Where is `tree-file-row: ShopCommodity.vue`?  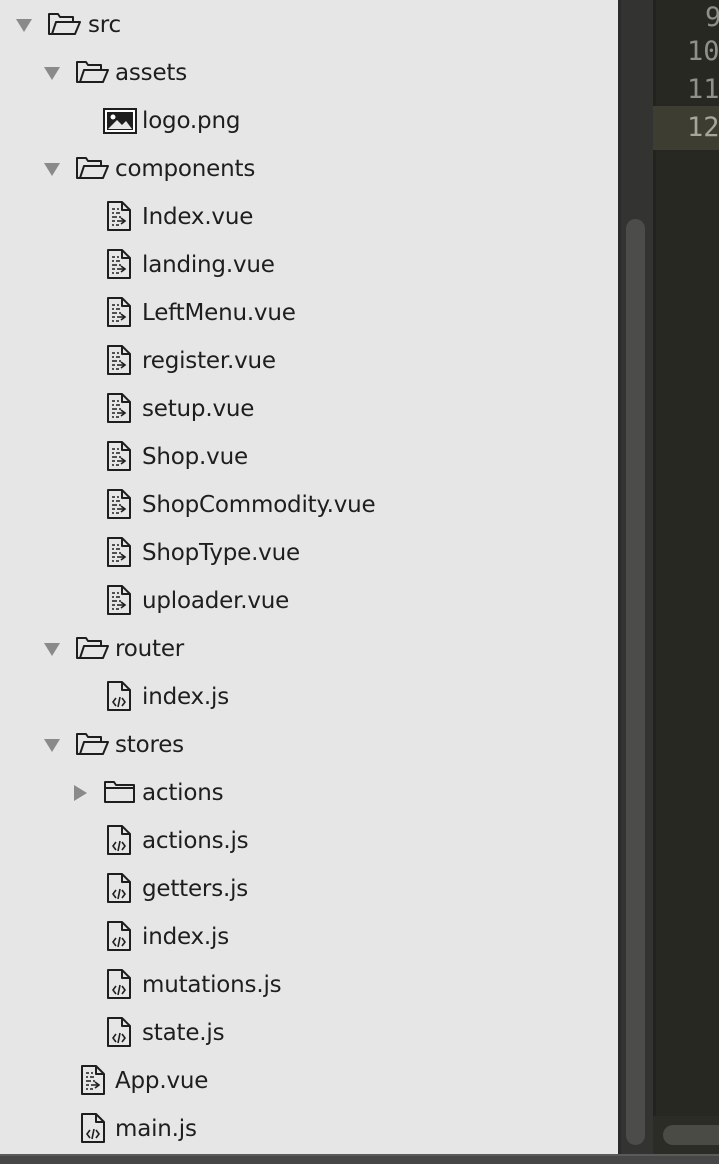 tree-file-row: ShopCommodity.vue is located at coordinates (309, 505).